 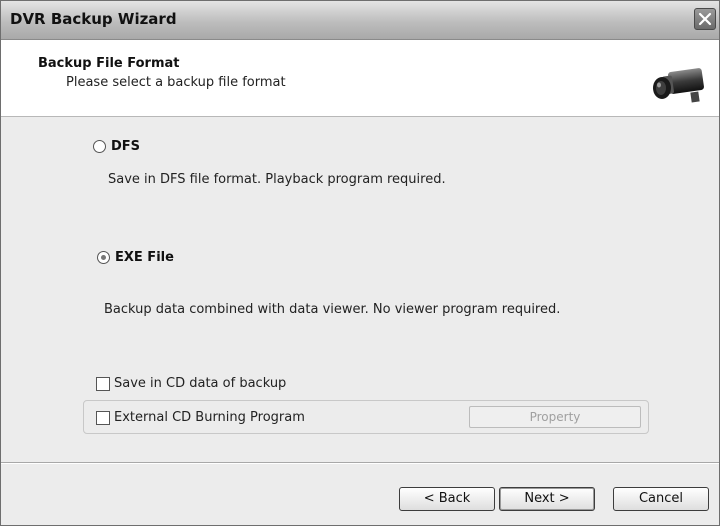 What do you see at coordinates (176, 82) in the screenshot?
I see `page-subtitle: Please select a backup file format` at bounding box center [176, 82].